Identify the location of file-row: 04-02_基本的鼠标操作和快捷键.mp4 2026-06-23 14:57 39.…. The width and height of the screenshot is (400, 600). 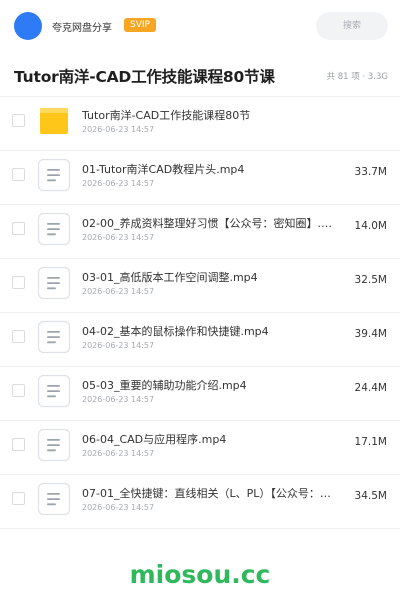
(200, 339).